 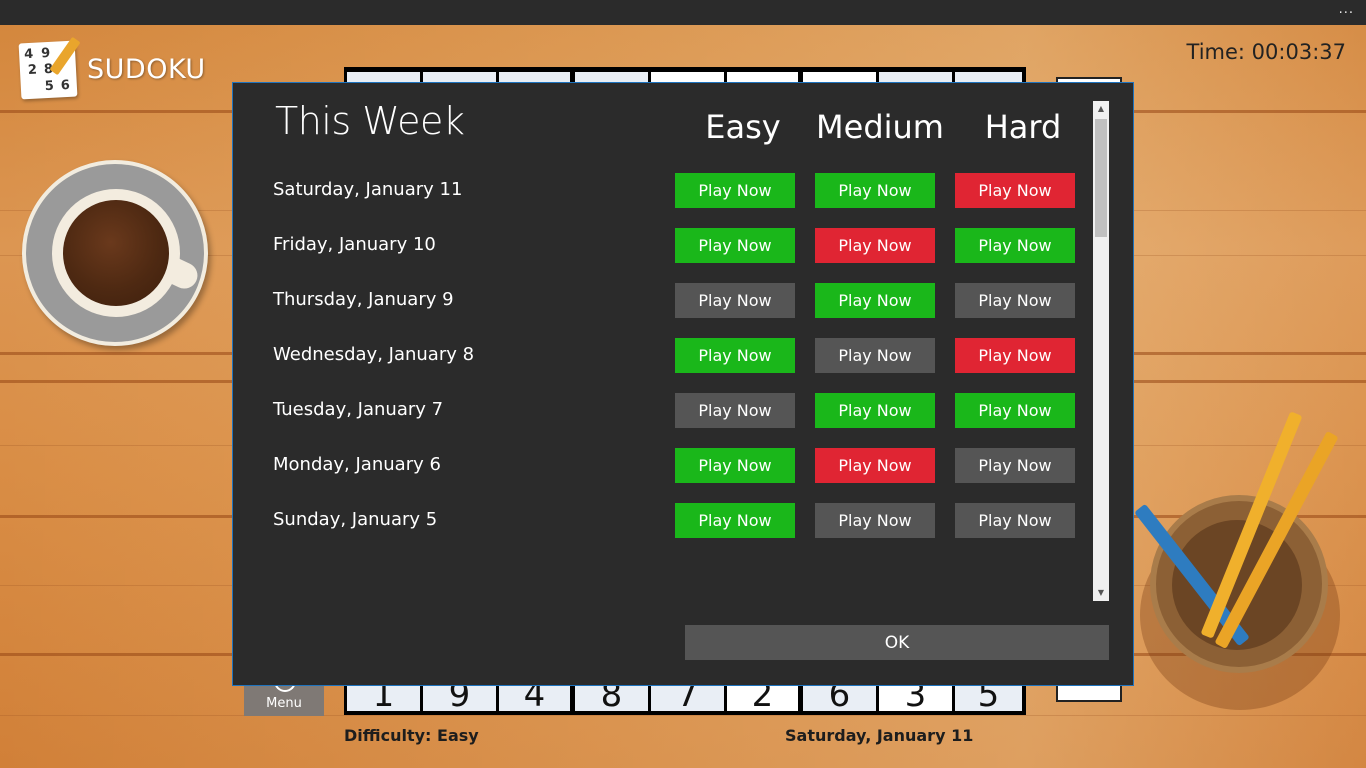 What do you see at coordinates (355, 519) in the screenshot?
I see `day-label: Sunday, January 5` at bounding box center [355, 519].